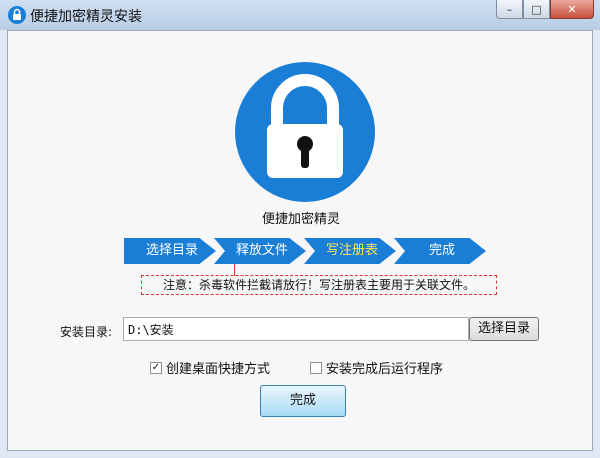 This screenshot has height=458, width=600. Describe the element at coordinates (170, 251) in the screenshot. I see `step-select-directory: 选择目录` at that location.